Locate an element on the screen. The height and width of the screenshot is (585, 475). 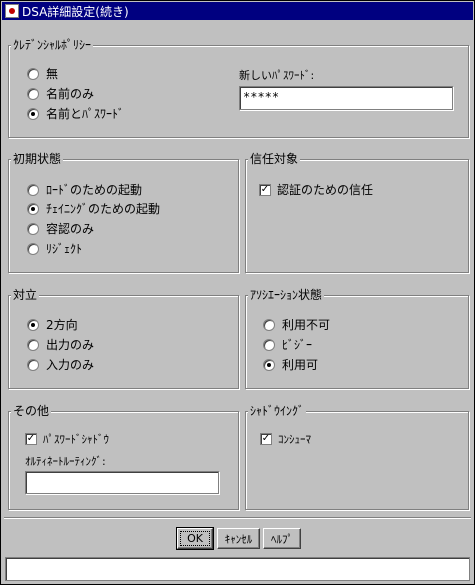
checkbox-consumer: ✓ ｺﾝｼｭｰﾏ is located at coordinates (285, 439).